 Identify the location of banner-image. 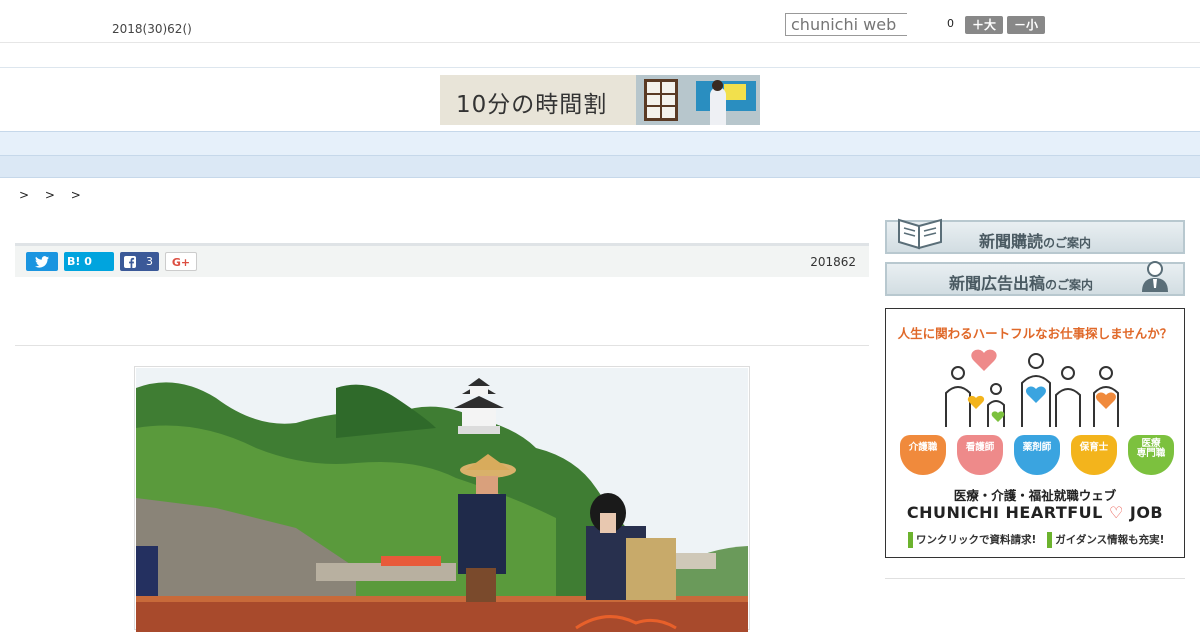
(698, 100).